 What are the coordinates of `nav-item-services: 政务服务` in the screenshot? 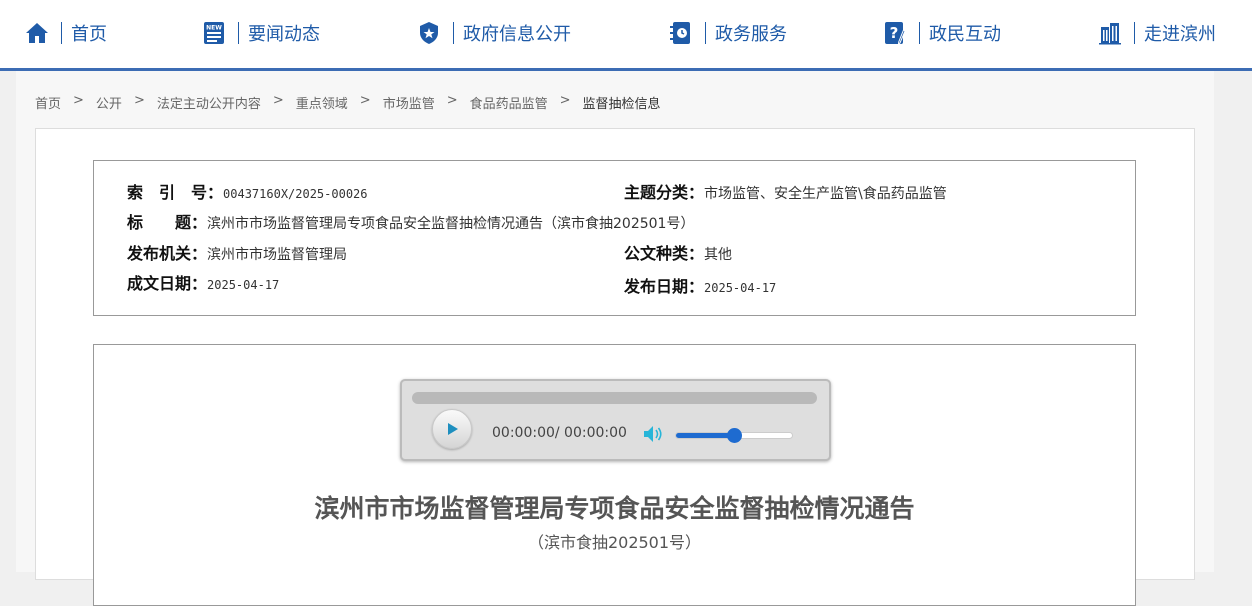 It's located at (727, 33).